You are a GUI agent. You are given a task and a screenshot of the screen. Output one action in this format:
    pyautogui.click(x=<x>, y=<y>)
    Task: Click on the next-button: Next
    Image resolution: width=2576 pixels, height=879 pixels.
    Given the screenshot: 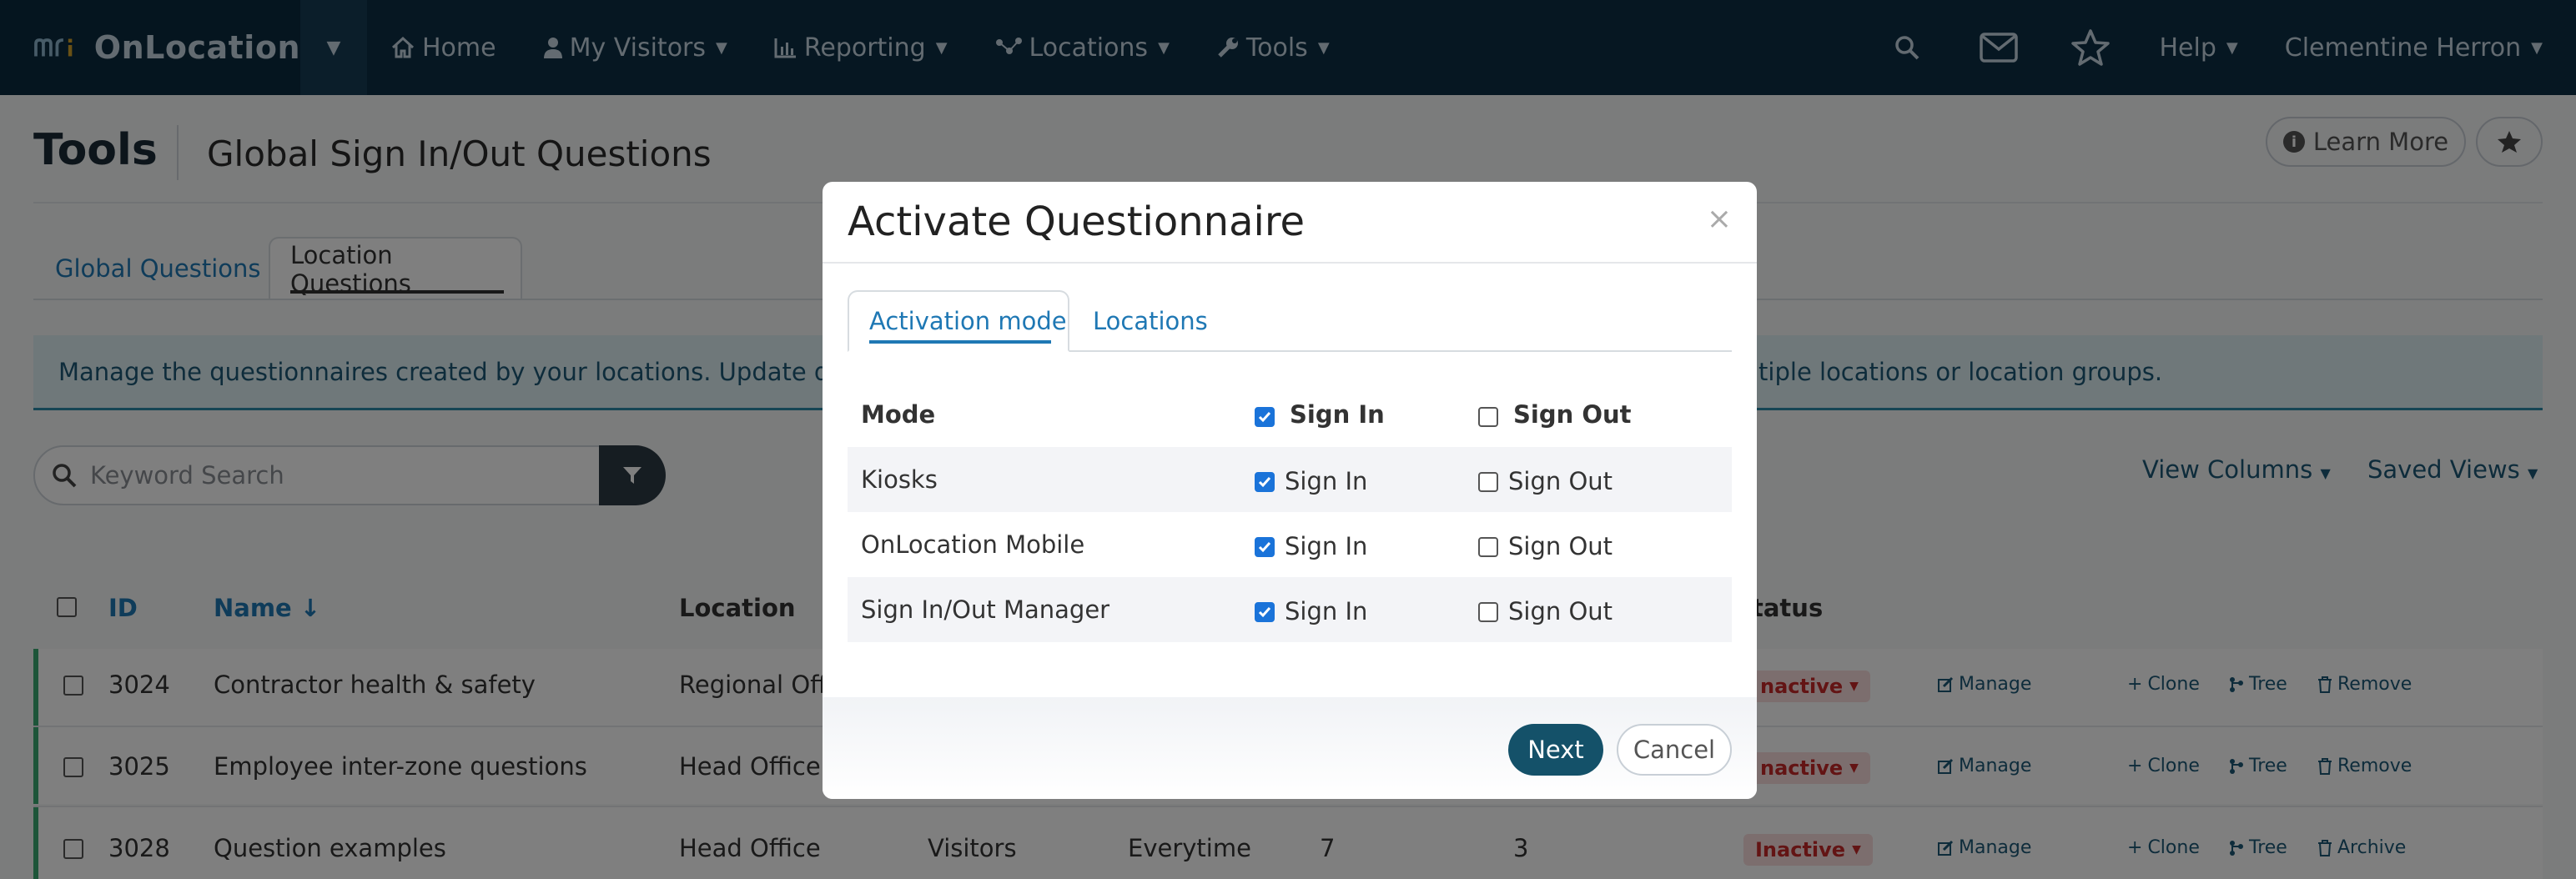 What is the action you would take?
    pyautogui.click(x=1555, y=750)
    